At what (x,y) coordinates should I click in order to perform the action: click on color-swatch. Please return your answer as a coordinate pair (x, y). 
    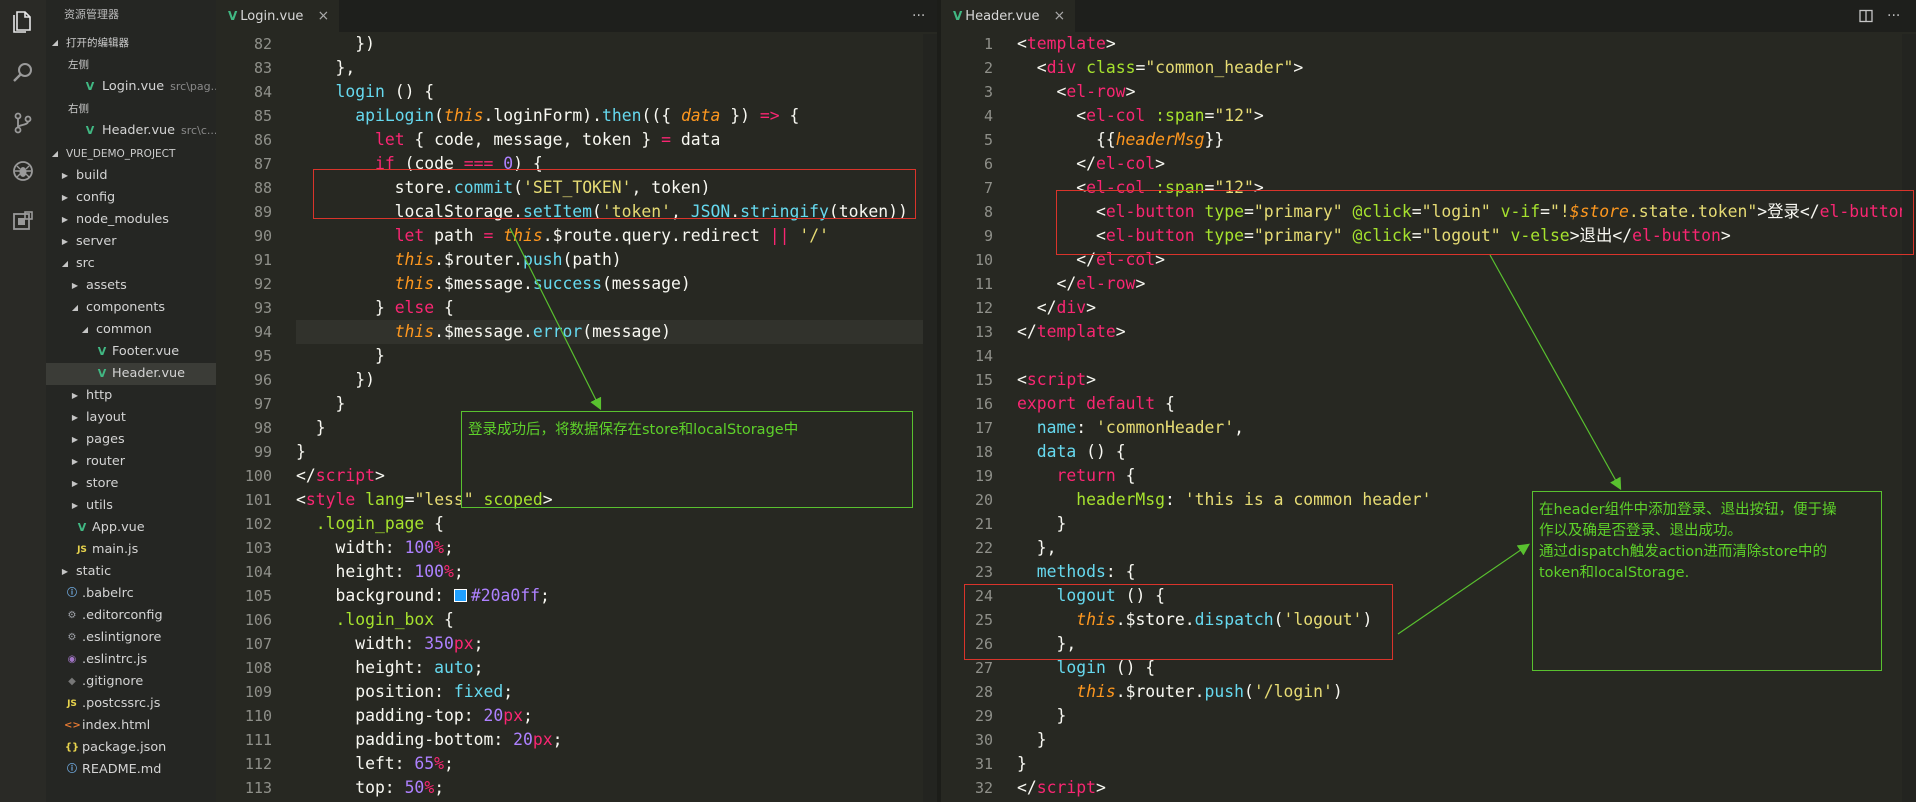
    Looking at the image, I should click on (460, 595).